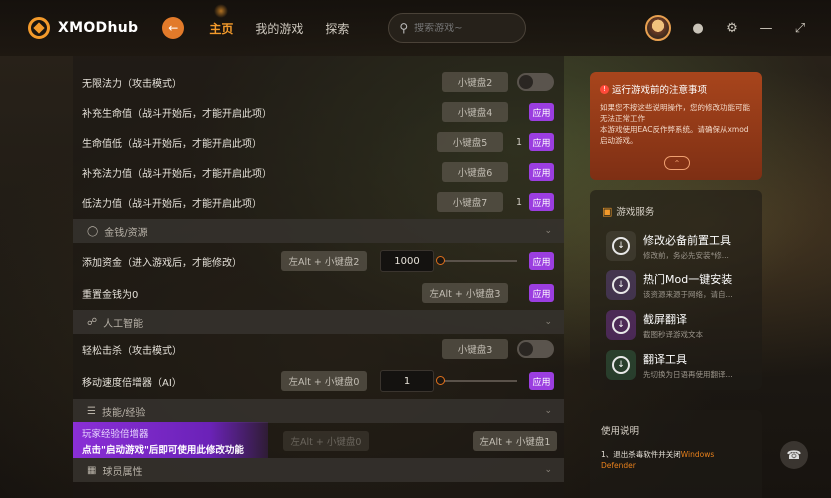  I want to click on warning-icon: !, so click(604, 89).